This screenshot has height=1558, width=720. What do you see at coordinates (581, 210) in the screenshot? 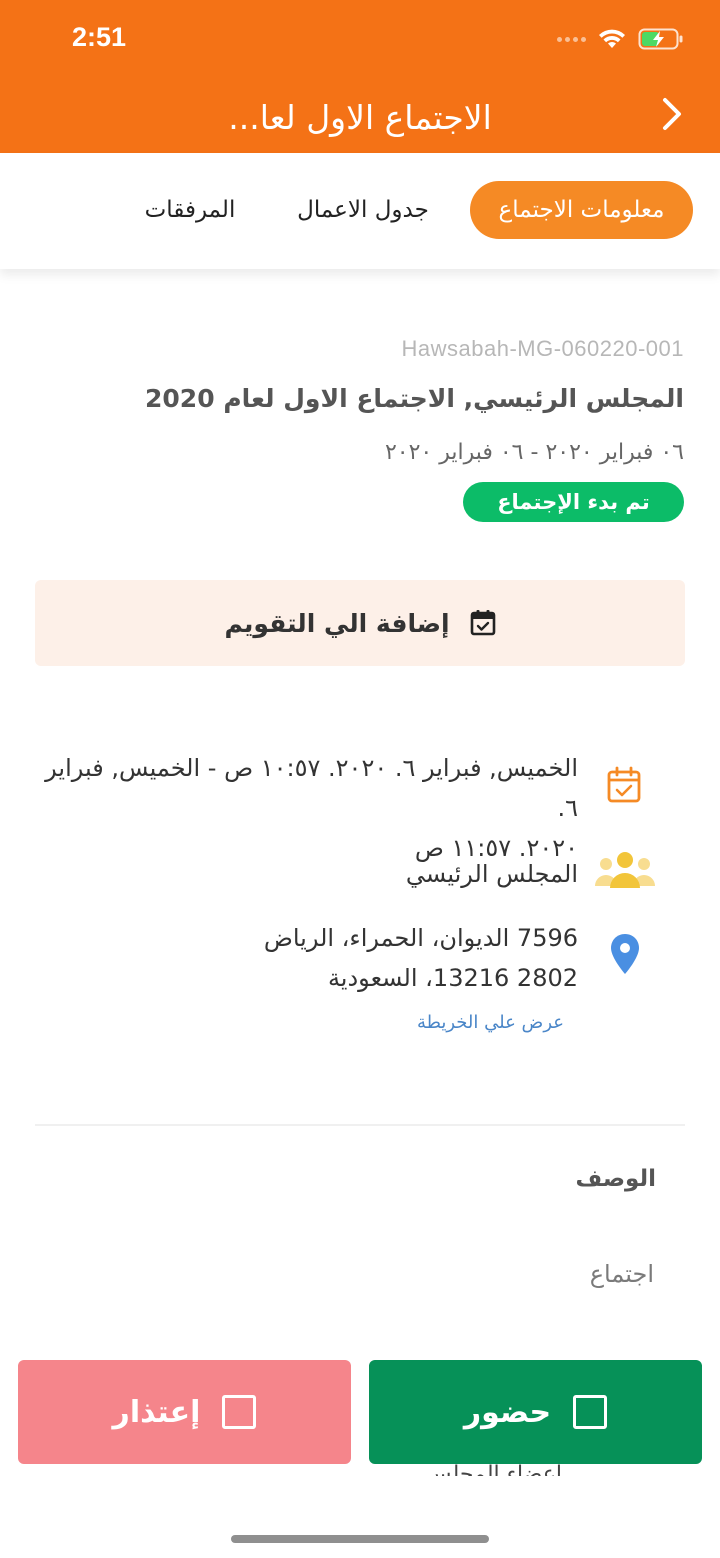
I see `tab-meeting-info: معلومات الاجتماع` at bounding box center [581, 210].